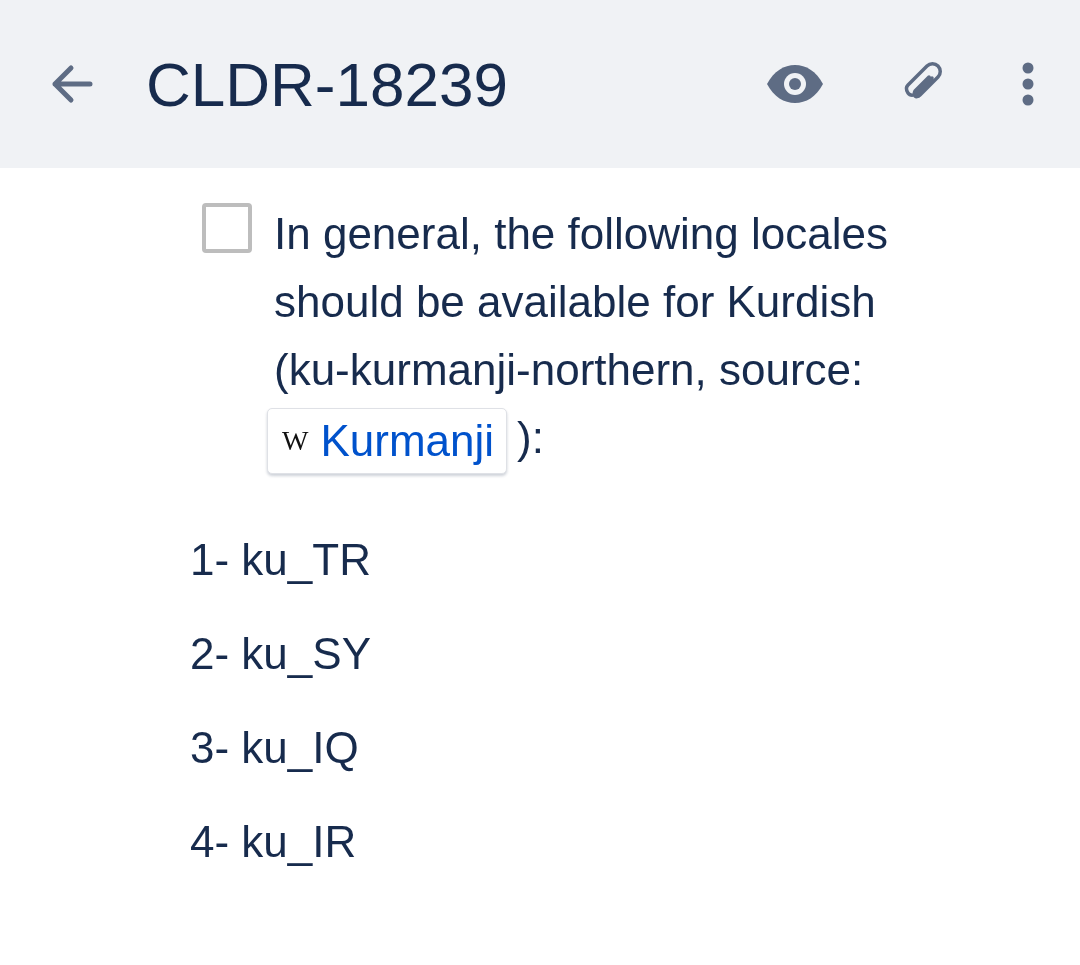  I want to click on more-options-icon, so click(1028, 84).